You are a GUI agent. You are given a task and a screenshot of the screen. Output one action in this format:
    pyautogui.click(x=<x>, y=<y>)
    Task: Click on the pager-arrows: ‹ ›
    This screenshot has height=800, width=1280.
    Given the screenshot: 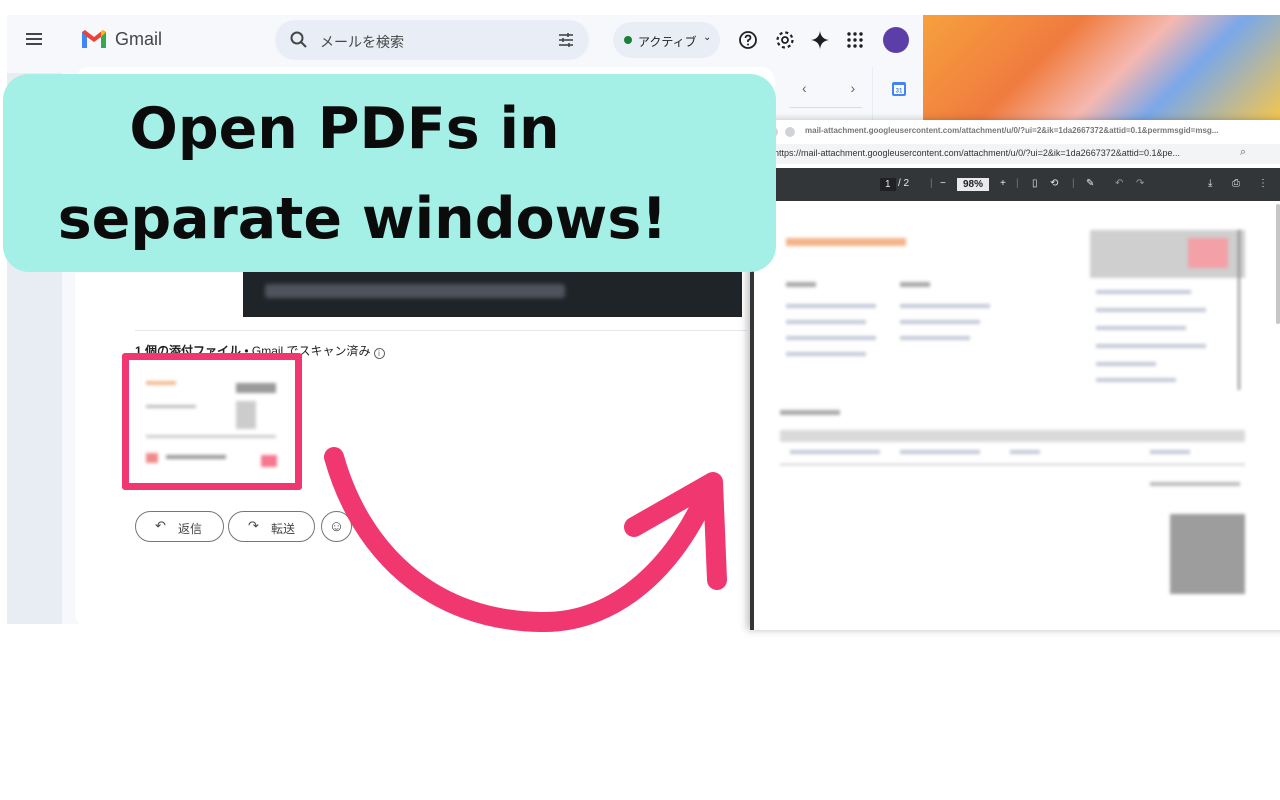 What is the action you would take?
    pyautogui.click(x=838, y=88)
    